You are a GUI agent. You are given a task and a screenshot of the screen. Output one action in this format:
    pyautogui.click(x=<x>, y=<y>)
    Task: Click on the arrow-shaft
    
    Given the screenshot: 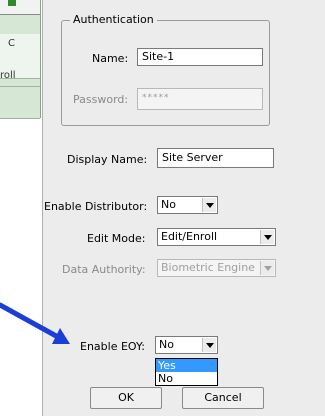 What is the action you would take?
    pyautogui.click(x=30, y=321)
    